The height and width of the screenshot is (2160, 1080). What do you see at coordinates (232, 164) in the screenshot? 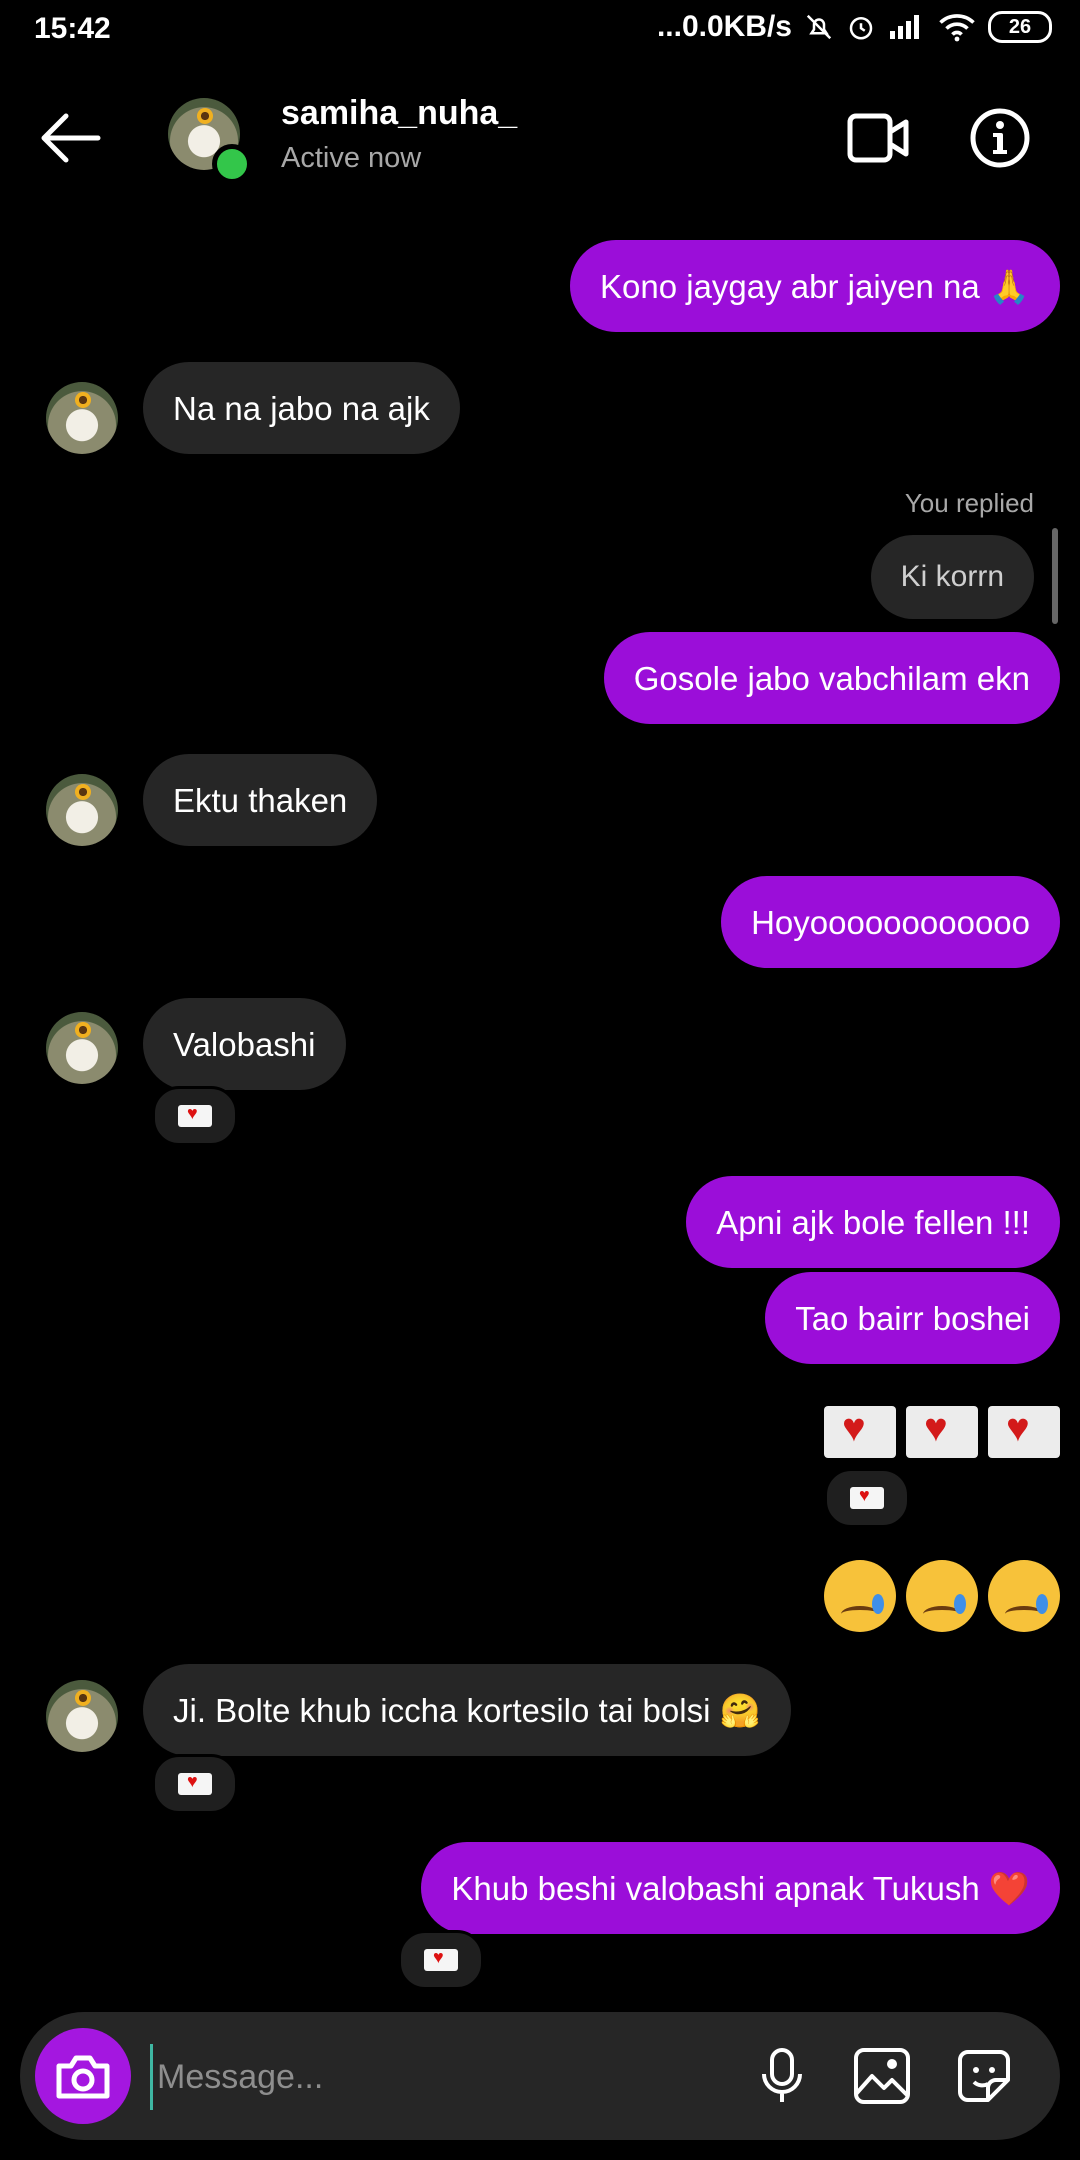
I see `online-indicator` at bounding box center [232, 164].